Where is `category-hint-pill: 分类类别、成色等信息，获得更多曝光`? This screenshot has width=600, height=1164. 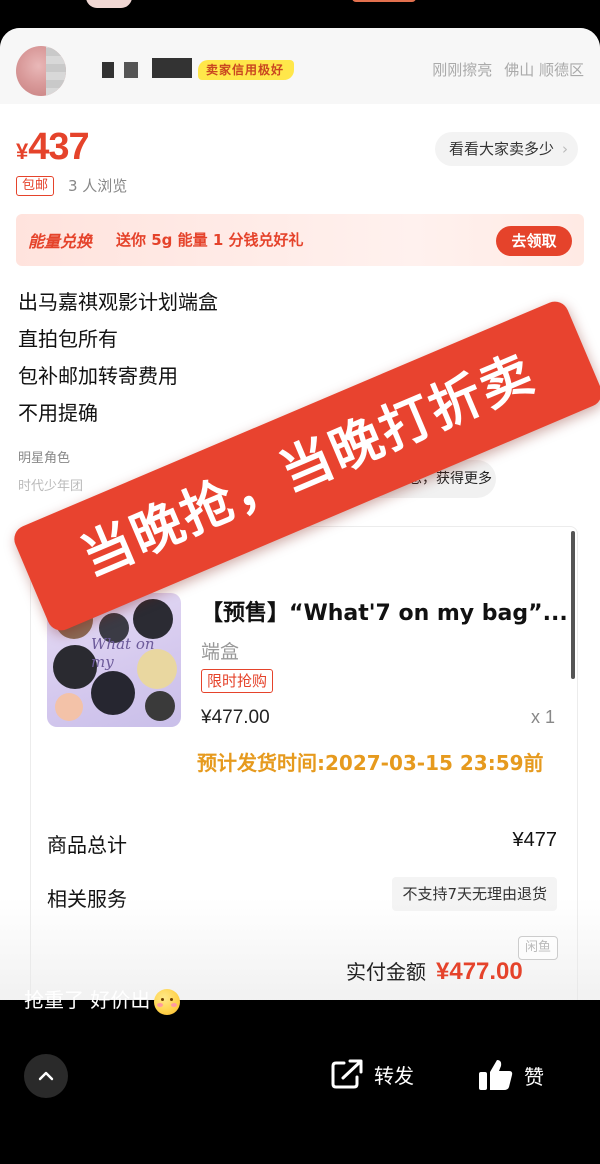
category-hint-pill: 分类类别、成色等信息，获得更多曝光 is located at coordinates (341, 492).